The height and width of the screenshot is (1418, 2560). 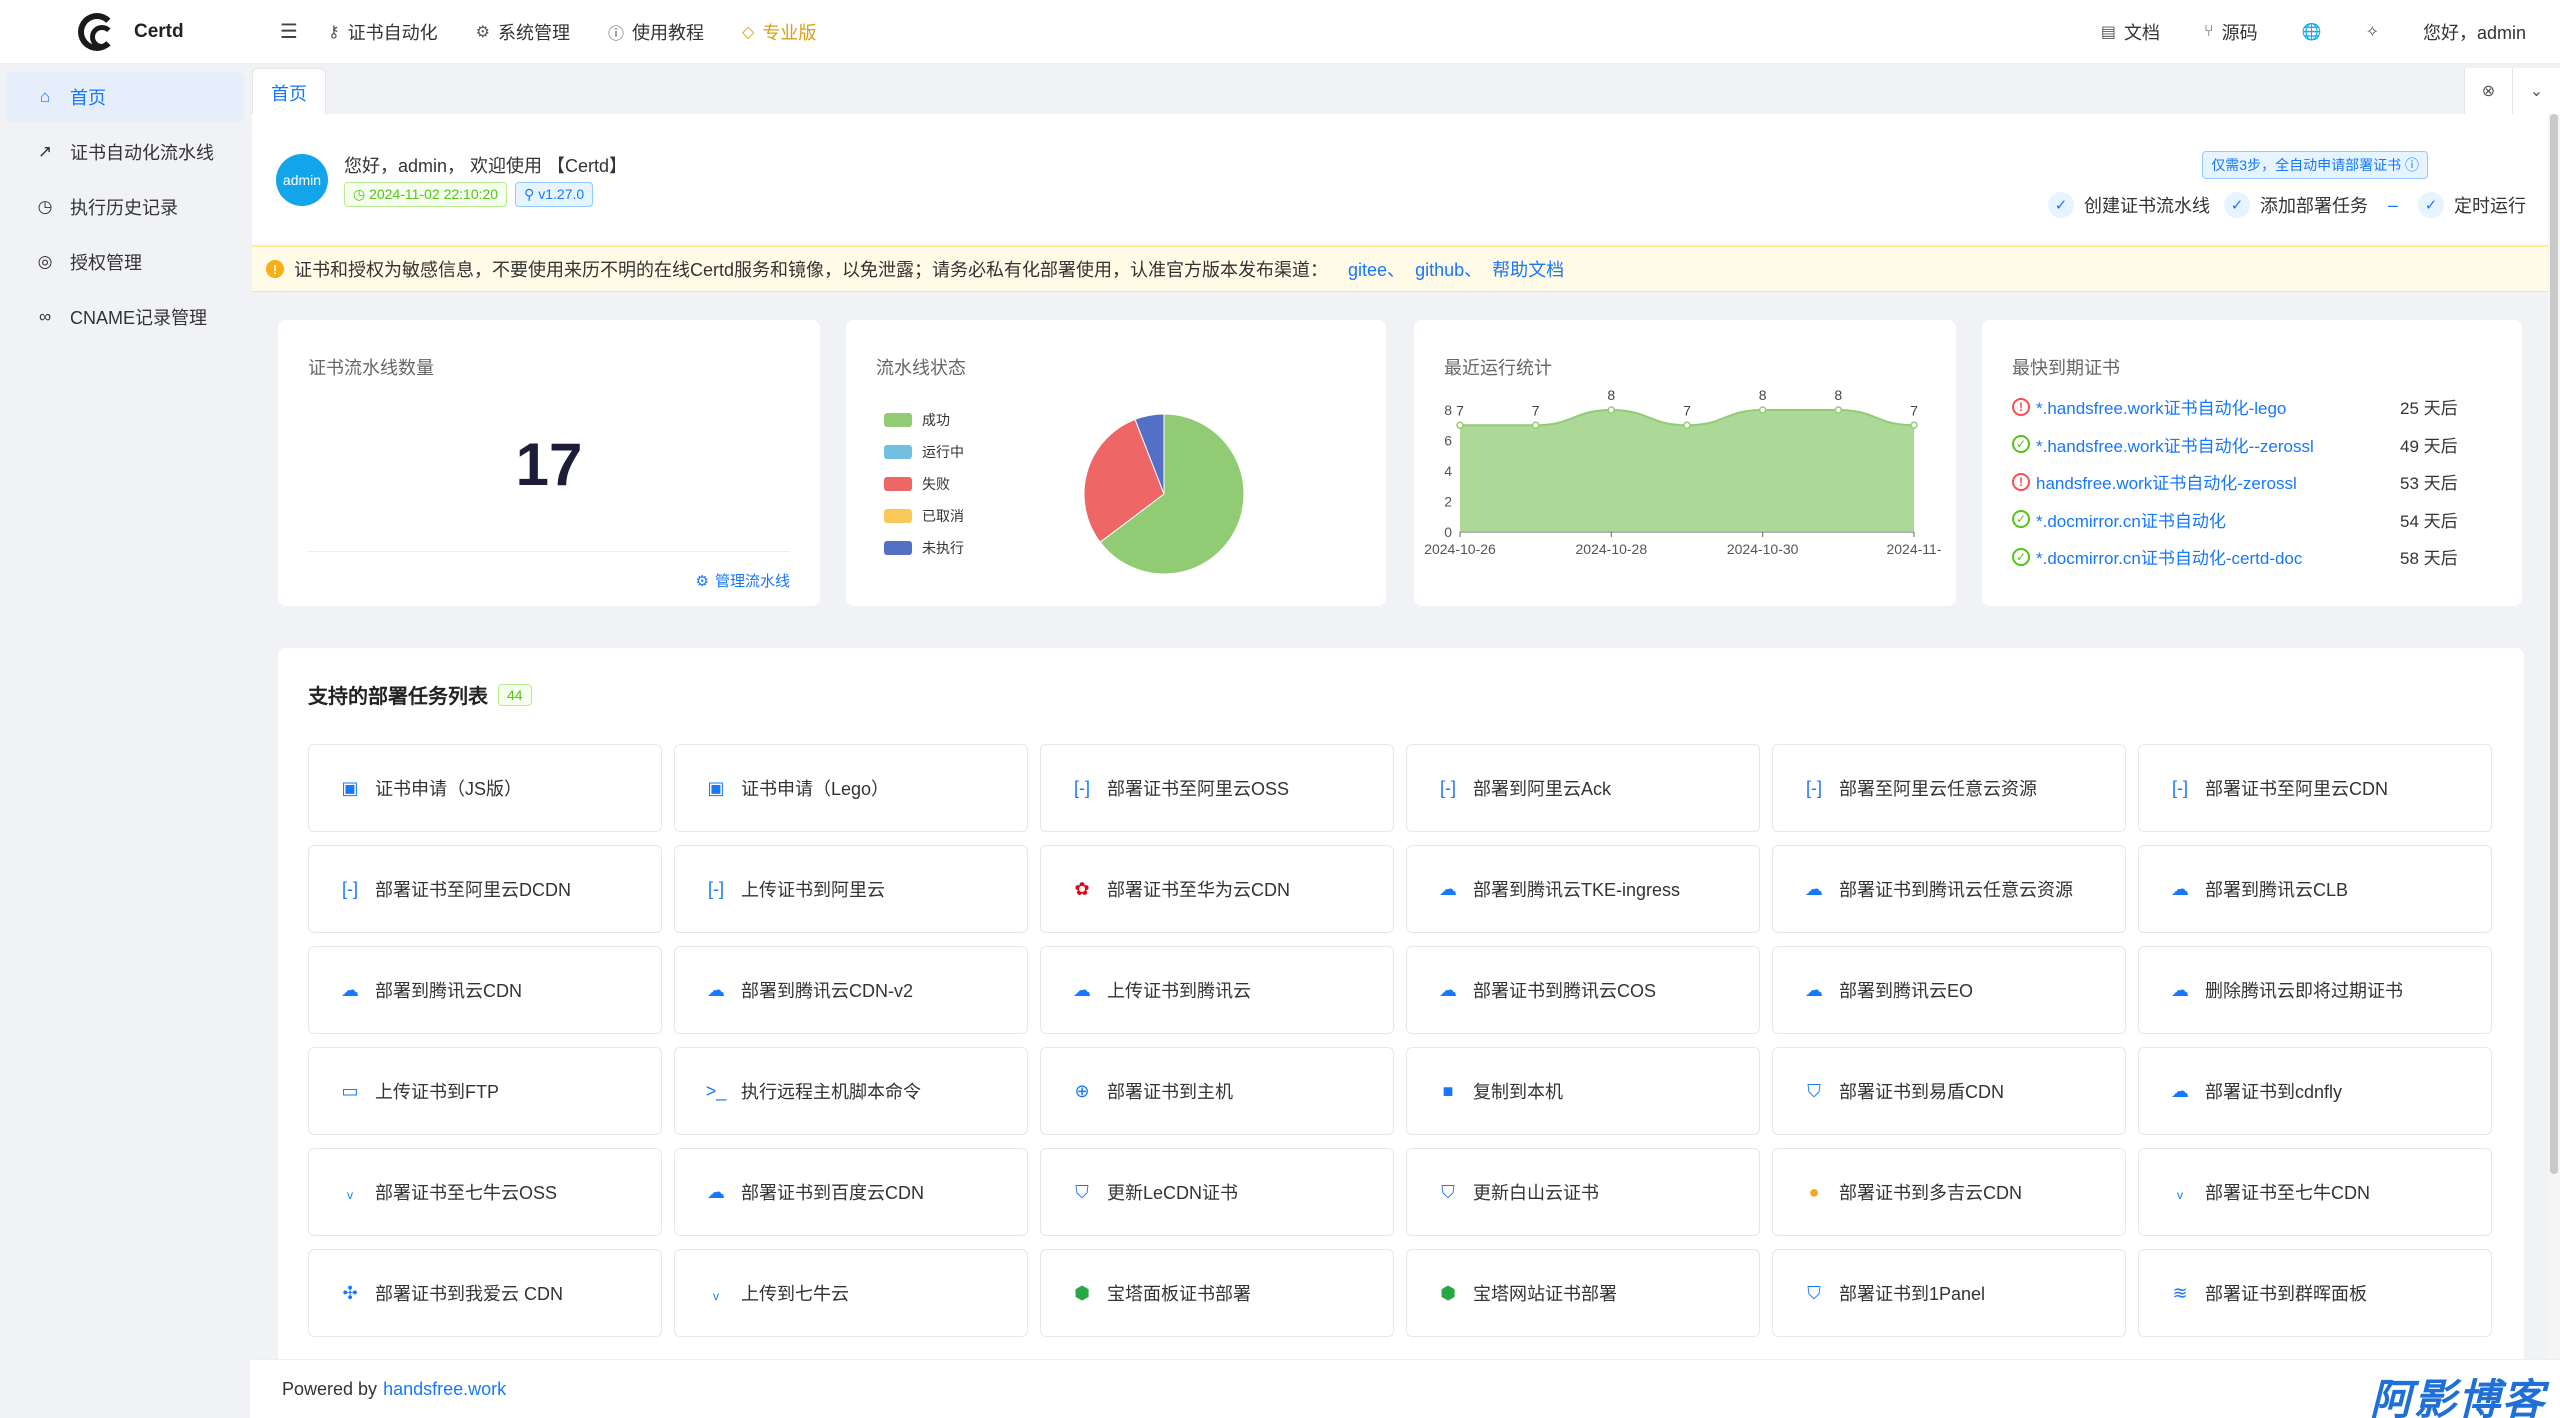 I want to click on task-card: ⬢ 宝塔网站证书部署, so click(x=1583, y=1293).